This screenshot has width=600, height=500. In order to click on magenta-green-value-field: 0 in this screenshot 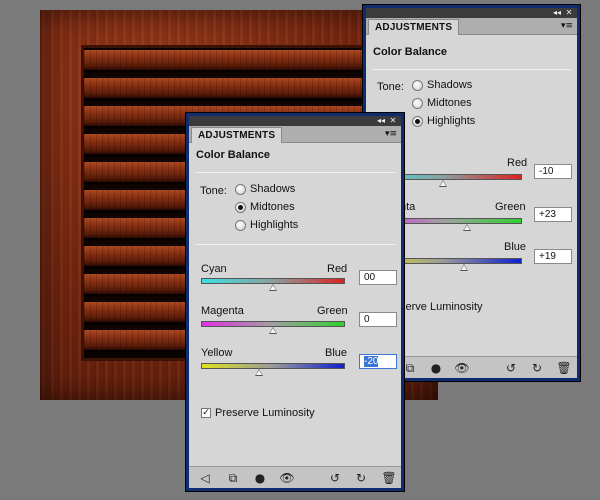, I will do `click(378, 319)`.